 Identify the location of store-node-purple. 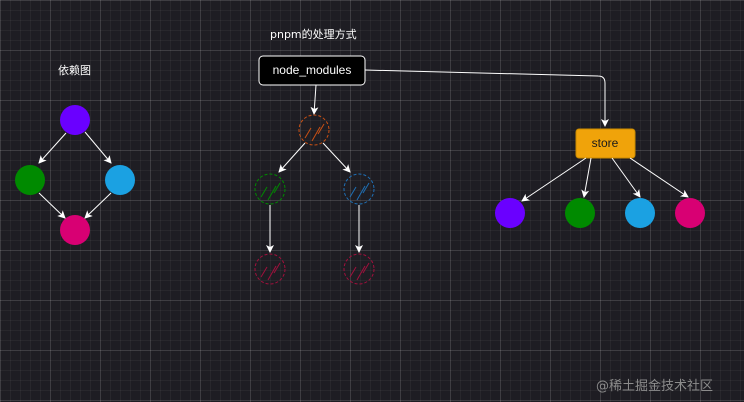
(510, 213).